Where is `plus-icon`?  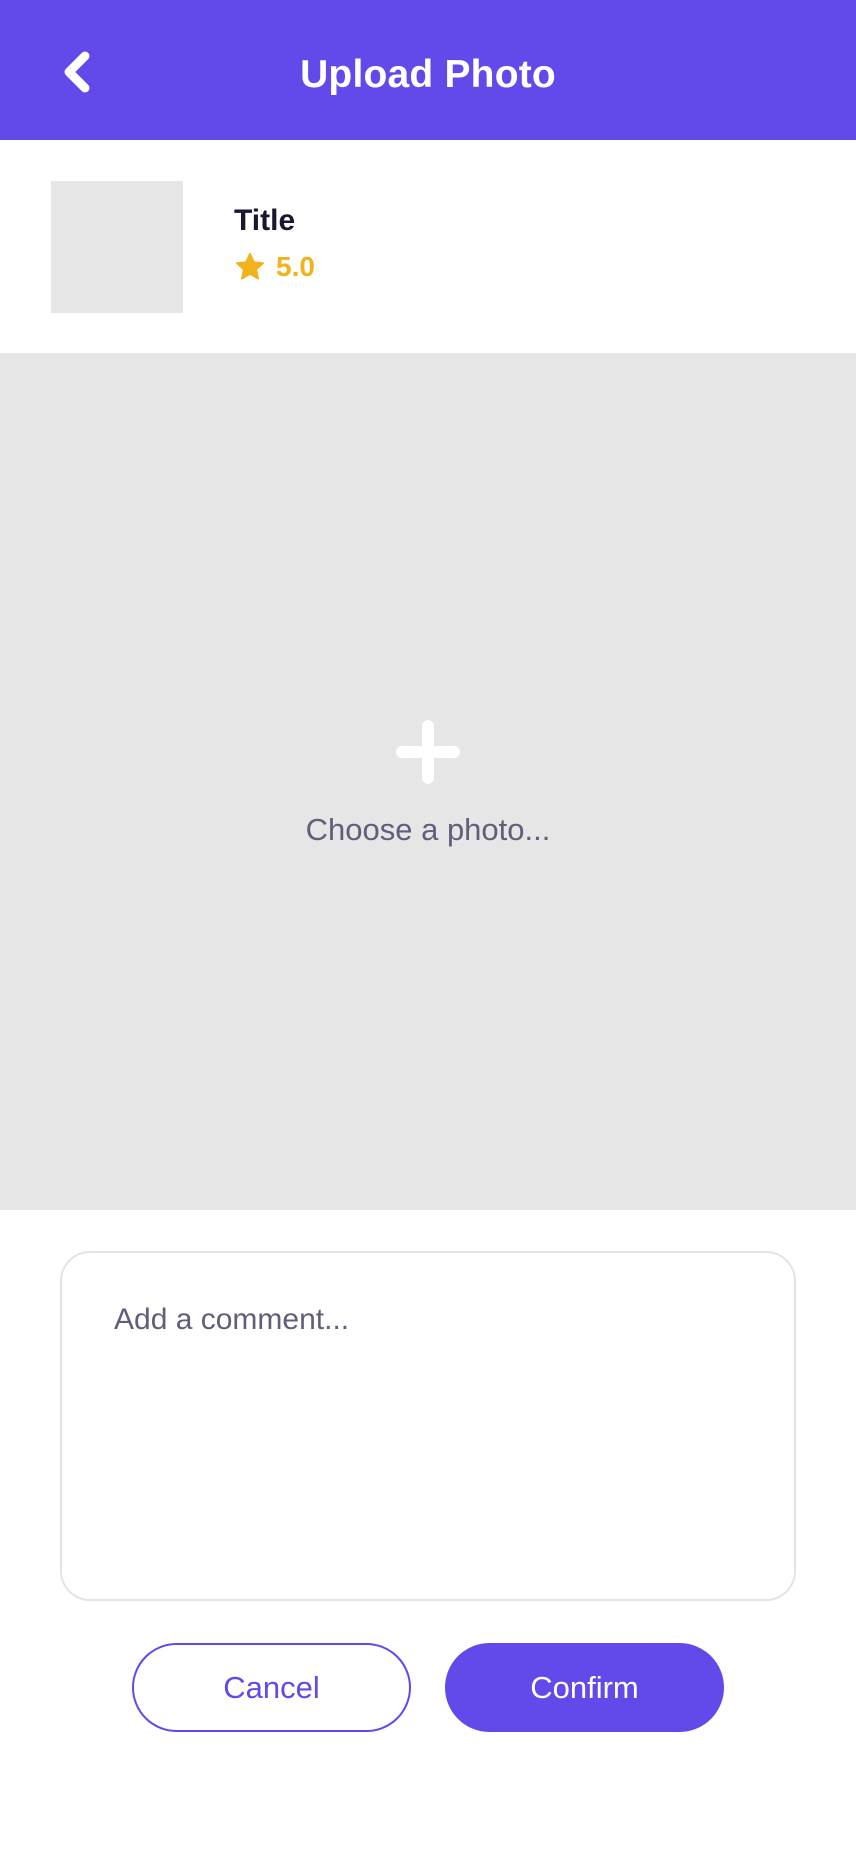 plus-icon is located at coordinates (428, 752).